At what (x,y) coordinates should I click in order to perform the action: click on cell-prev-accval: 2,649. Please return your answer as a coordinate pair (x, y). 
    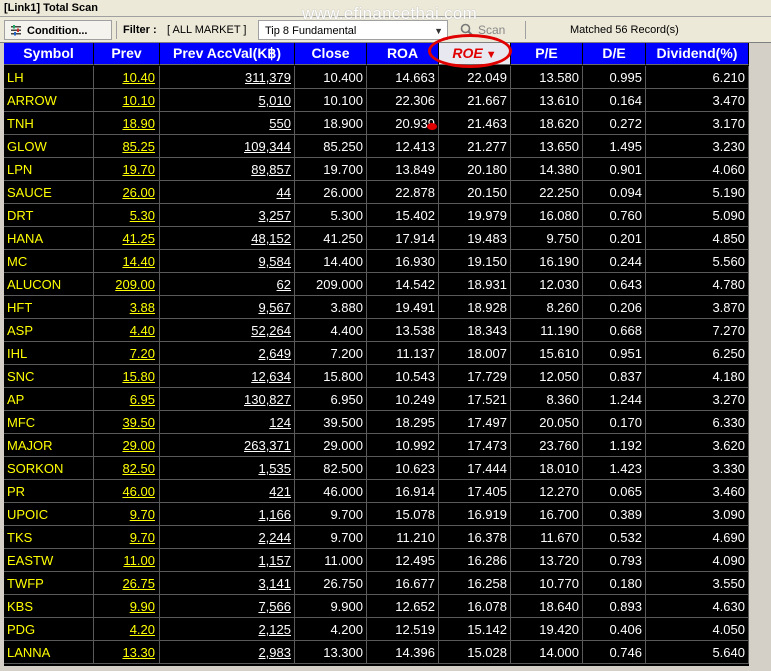
    Looking at the image, I should click on (227, 353).